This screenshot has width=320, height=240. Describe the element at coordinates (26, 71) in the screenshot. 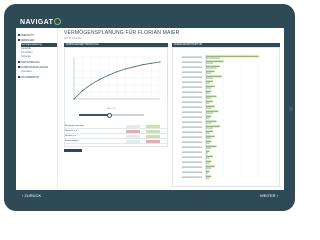

I see `sidebar-item-label: Szenarien` at that location.